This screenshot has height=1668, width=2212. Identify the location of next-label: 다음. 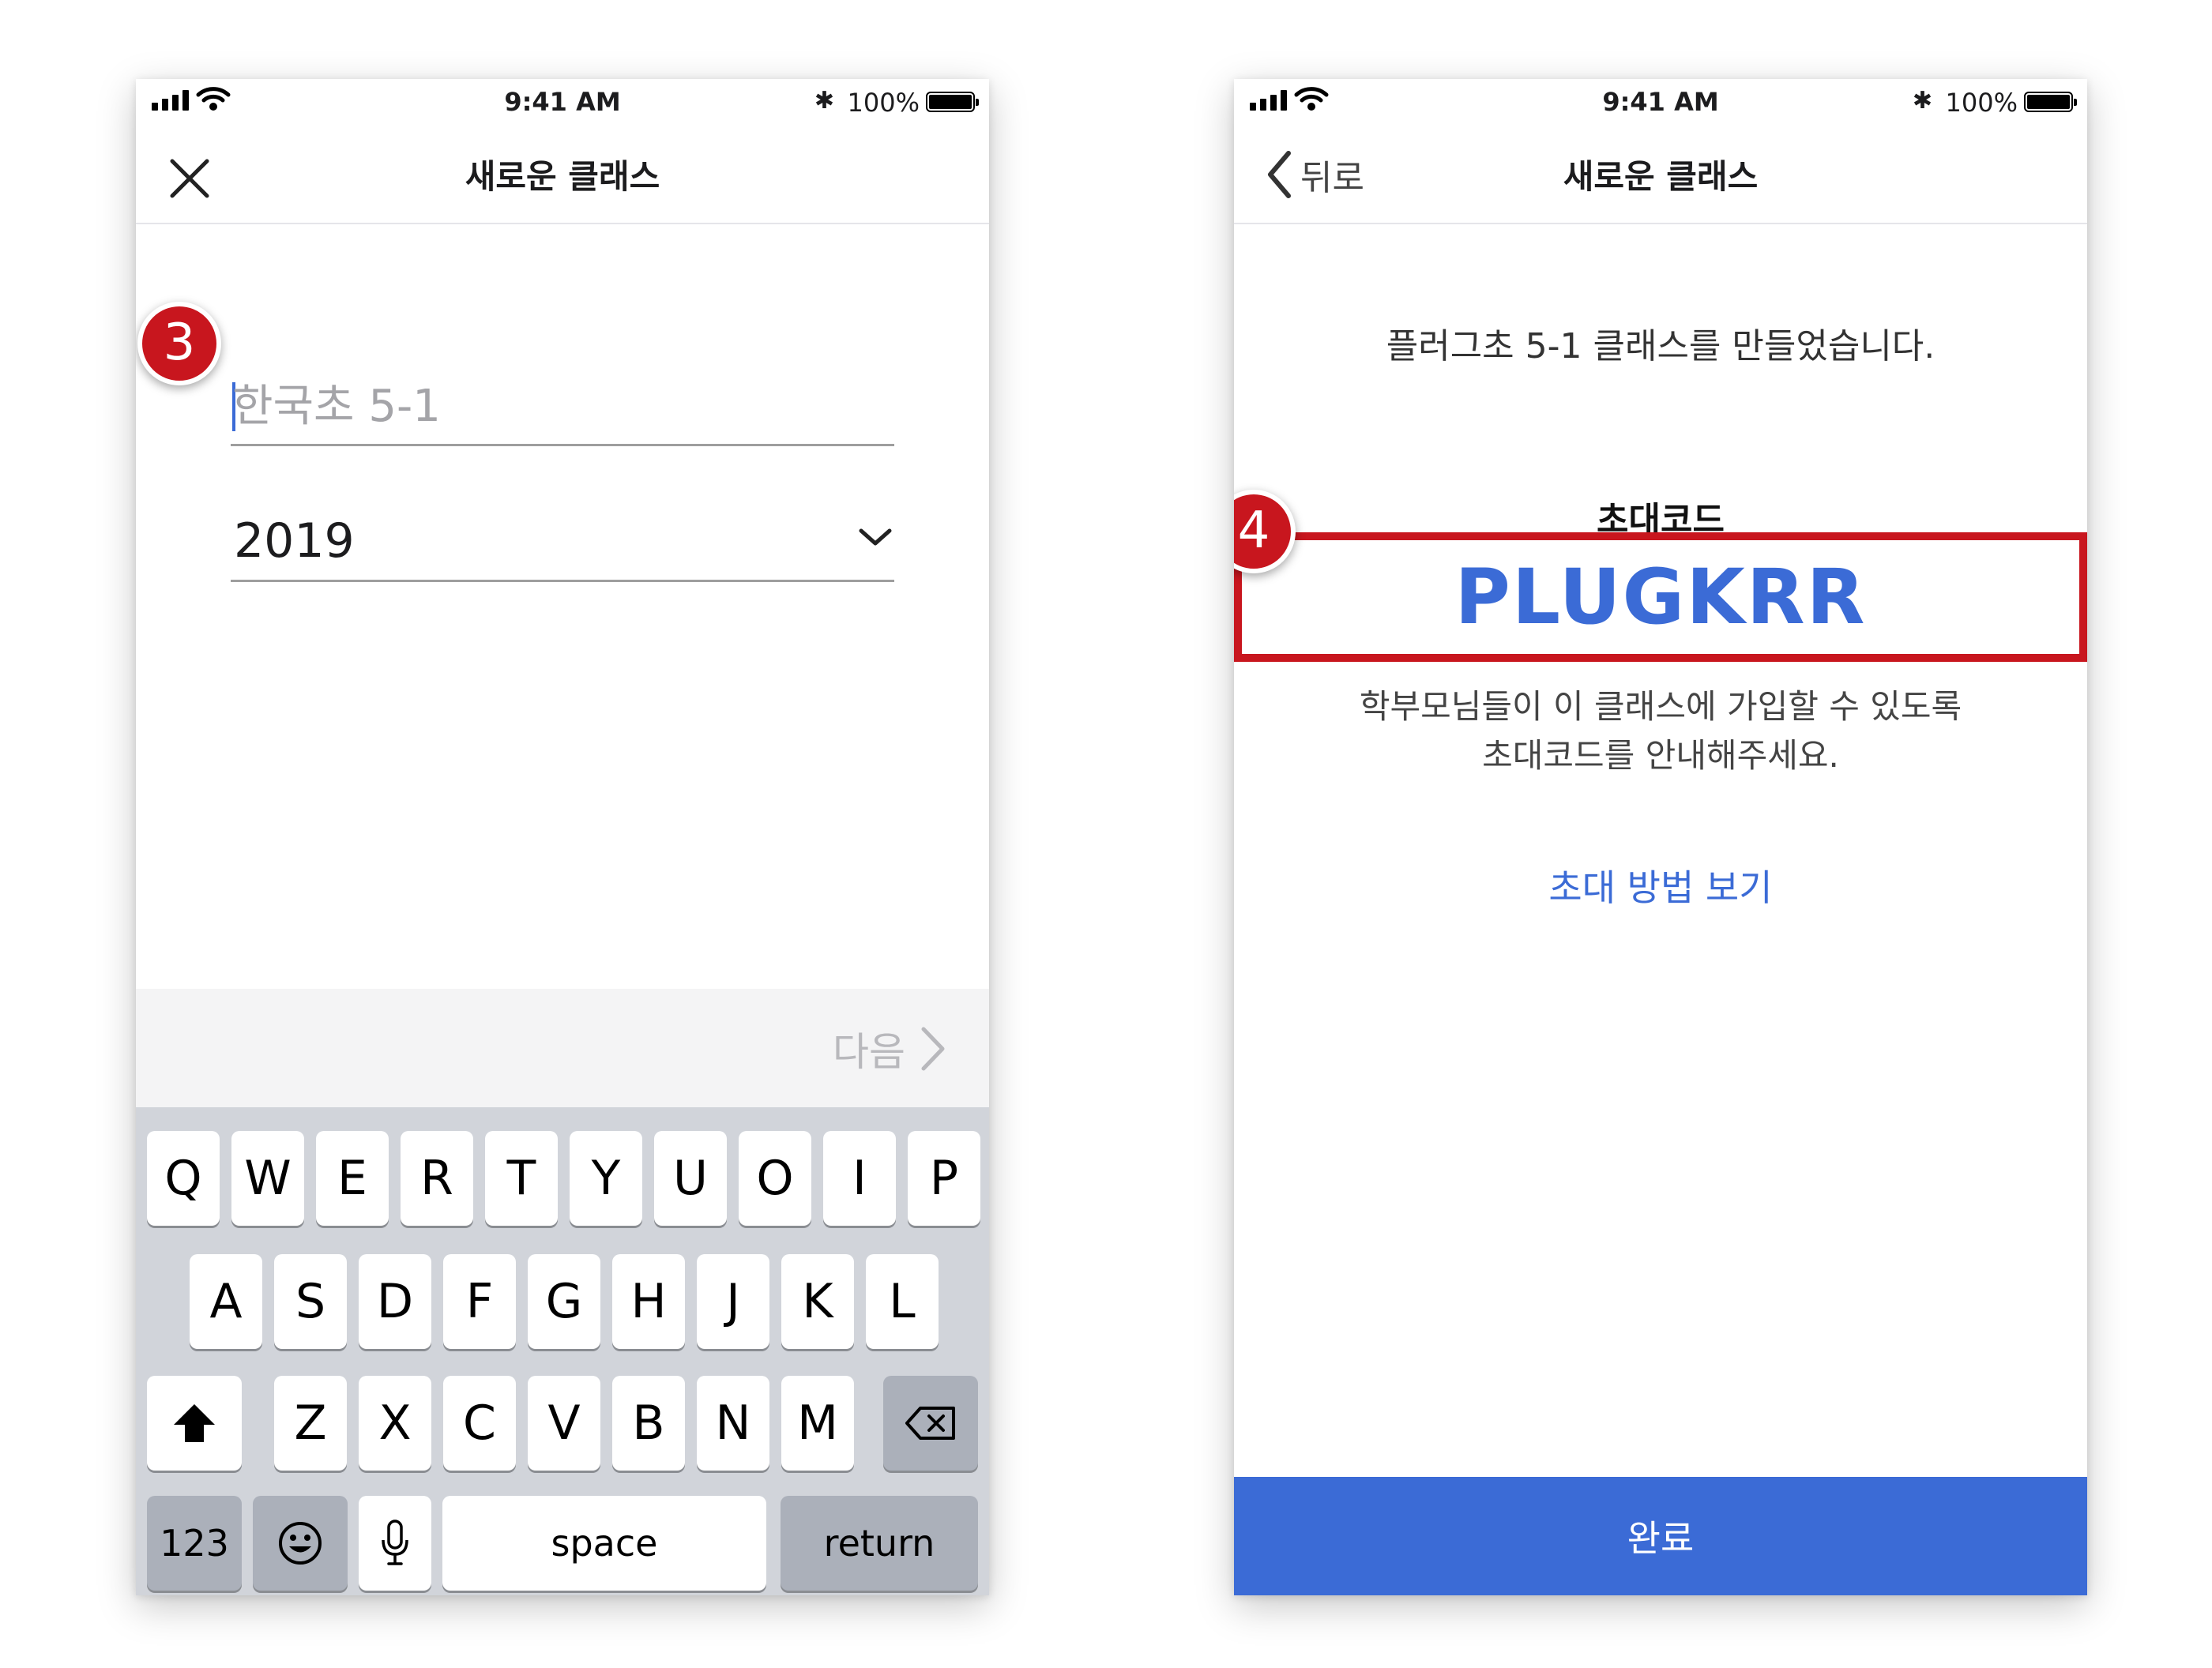
(869, 1052).